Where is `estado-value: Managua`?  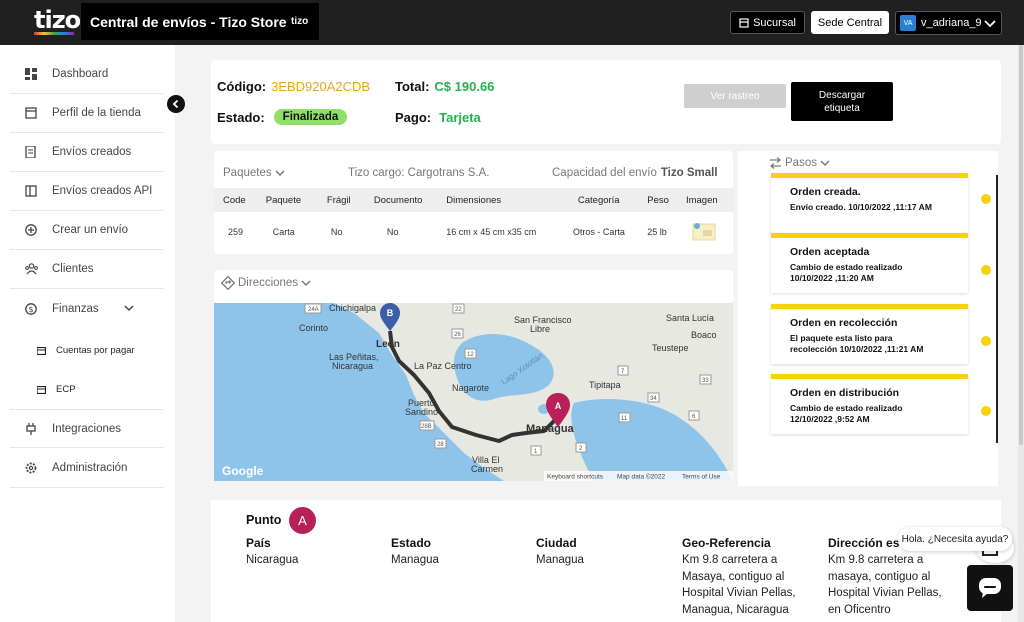
estado-value: Managua is located at coordinates (415, 560).